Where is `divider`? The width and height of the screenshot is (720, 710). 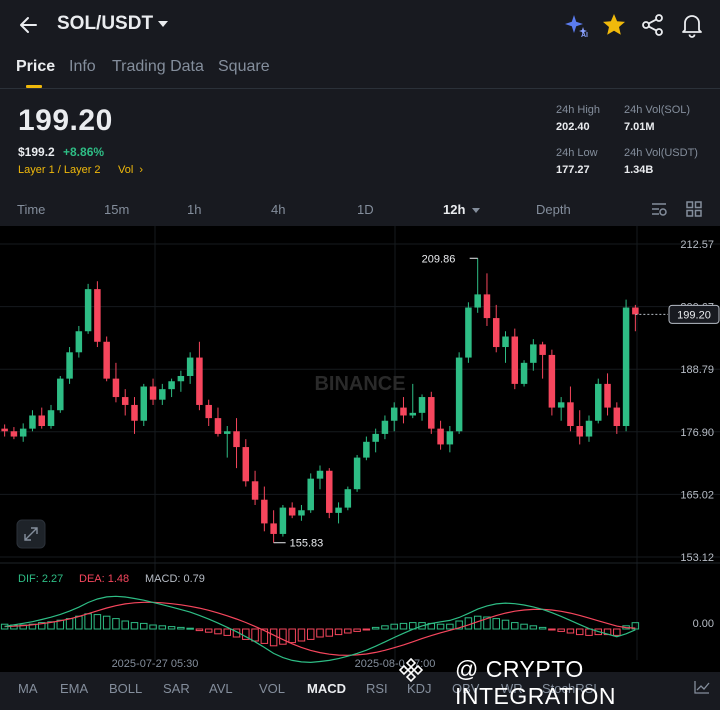 divider is located at coordinates (360, 88).